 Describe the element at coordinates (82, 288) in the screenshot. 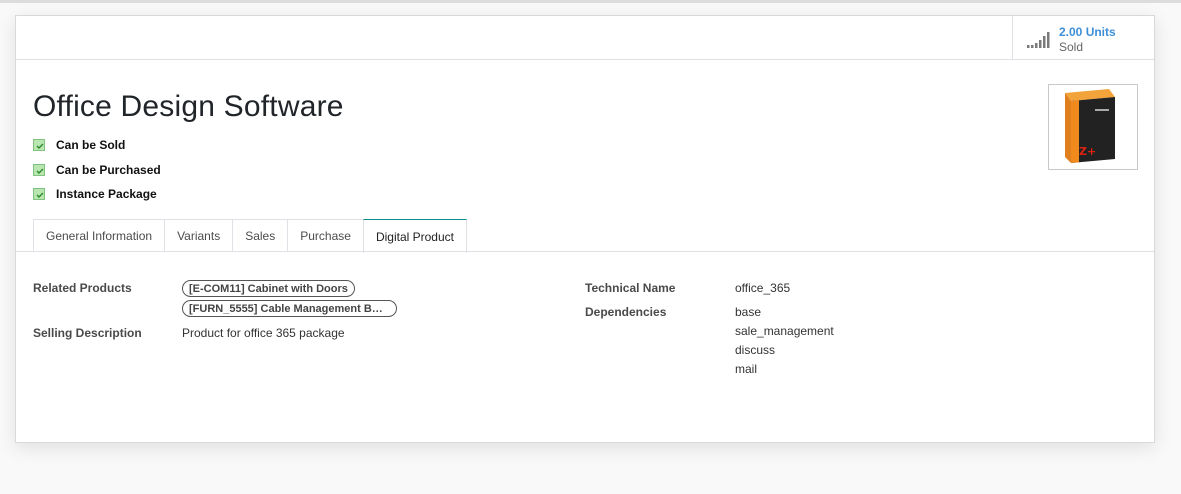

I see `related-products-label: Related Products` at that location.